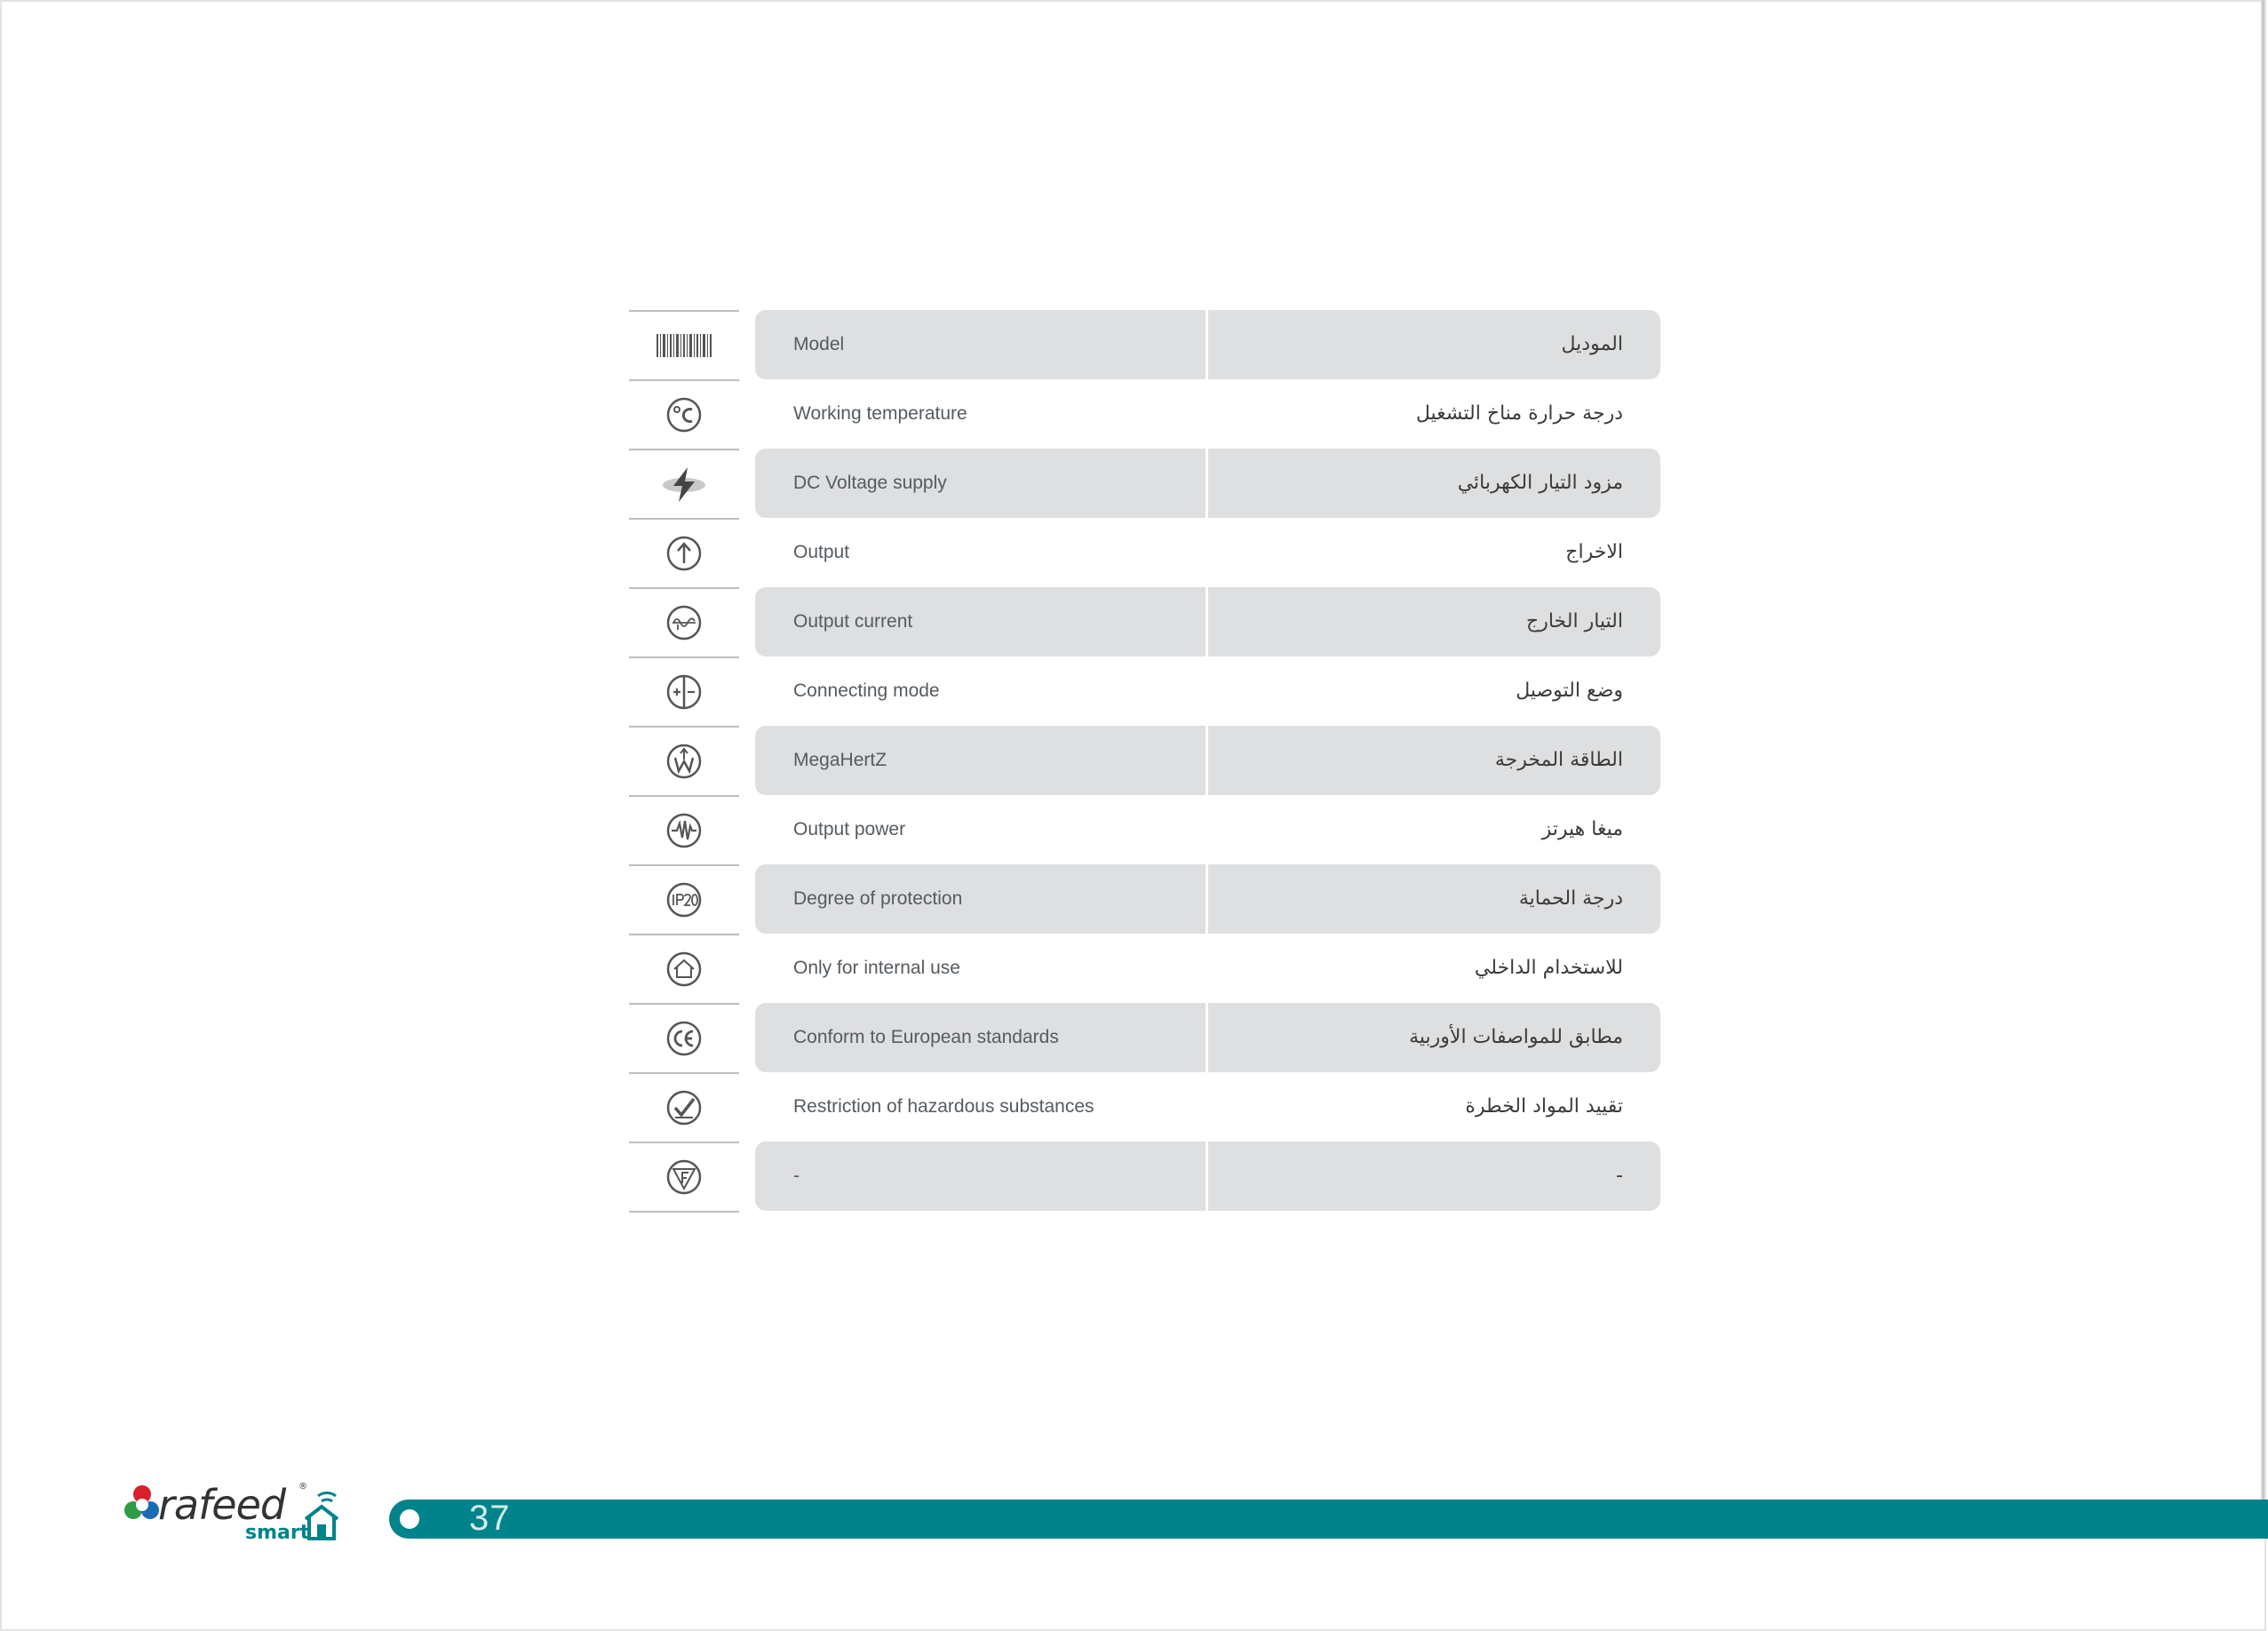  I want to click on f-mark-icon, so click(684, 1177).